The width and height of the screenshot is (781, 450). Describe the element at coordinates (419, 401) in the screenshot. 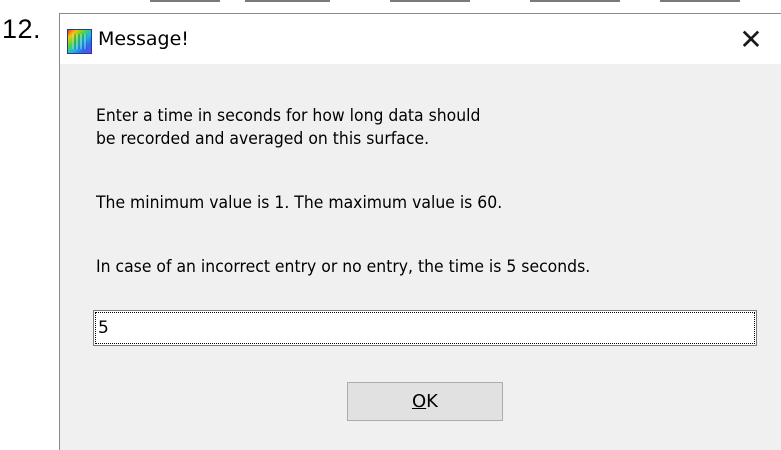

I see `ok-button-mnemonic: O` at that location.